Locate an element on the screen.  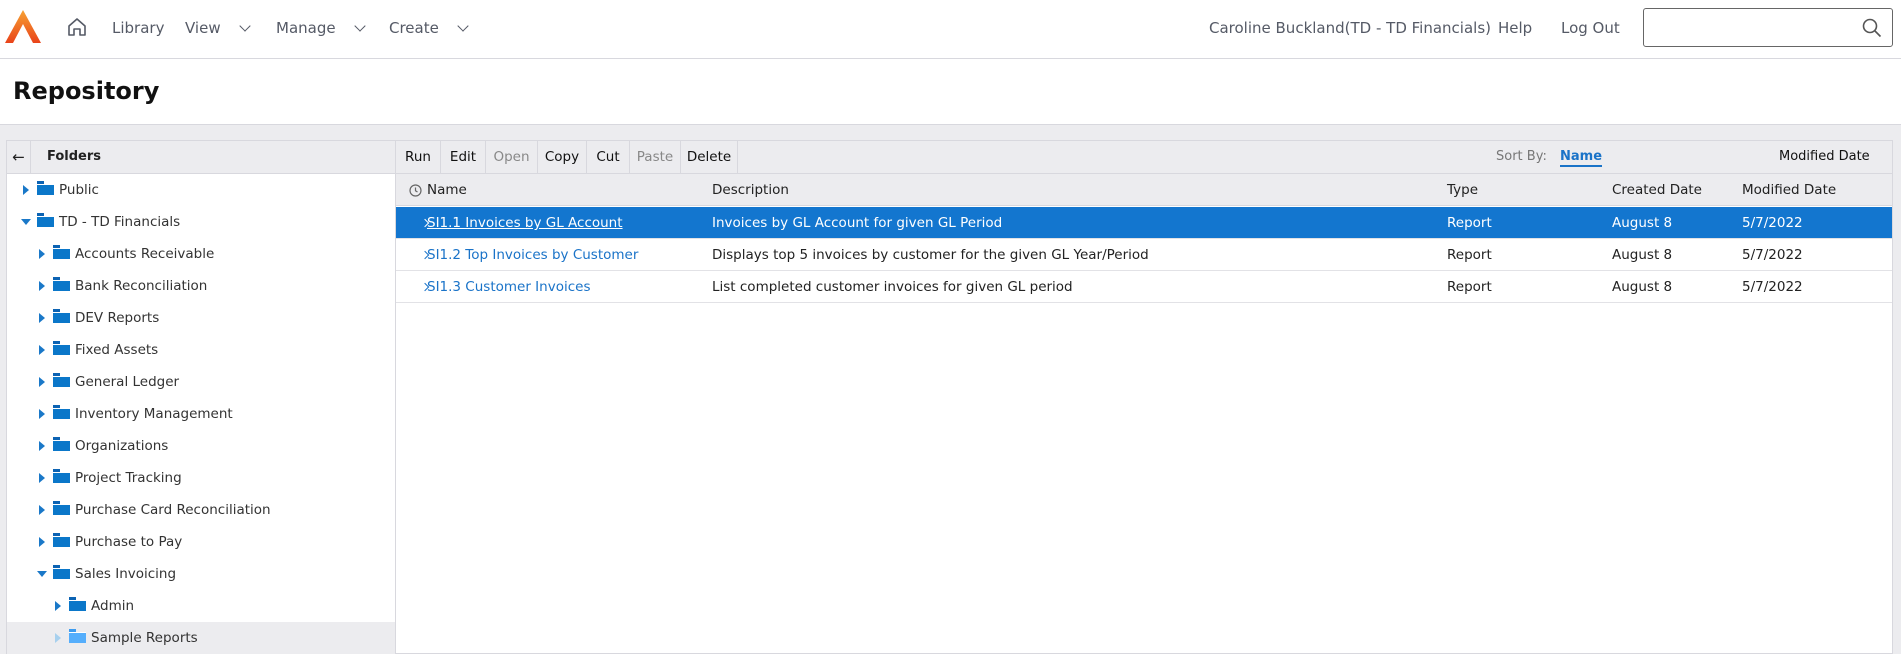
folder-label: Inventory Management is located at coordinates (154, 414).